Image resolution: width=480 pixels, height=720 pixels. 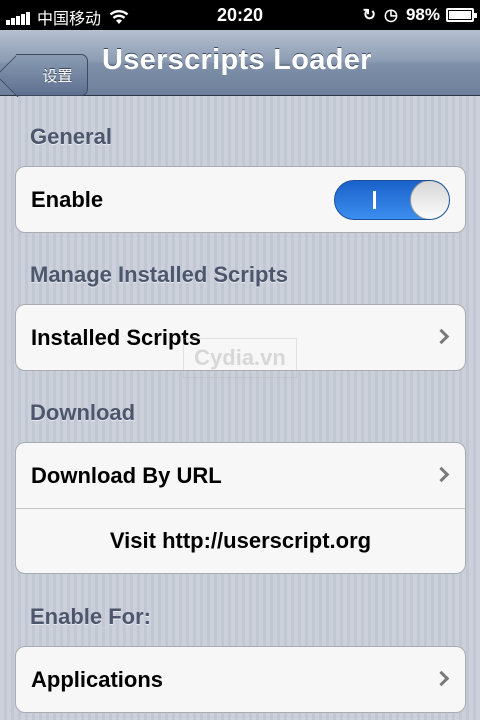 I want to click on toggle-on-mark-icon, so click(x=374, y=200).